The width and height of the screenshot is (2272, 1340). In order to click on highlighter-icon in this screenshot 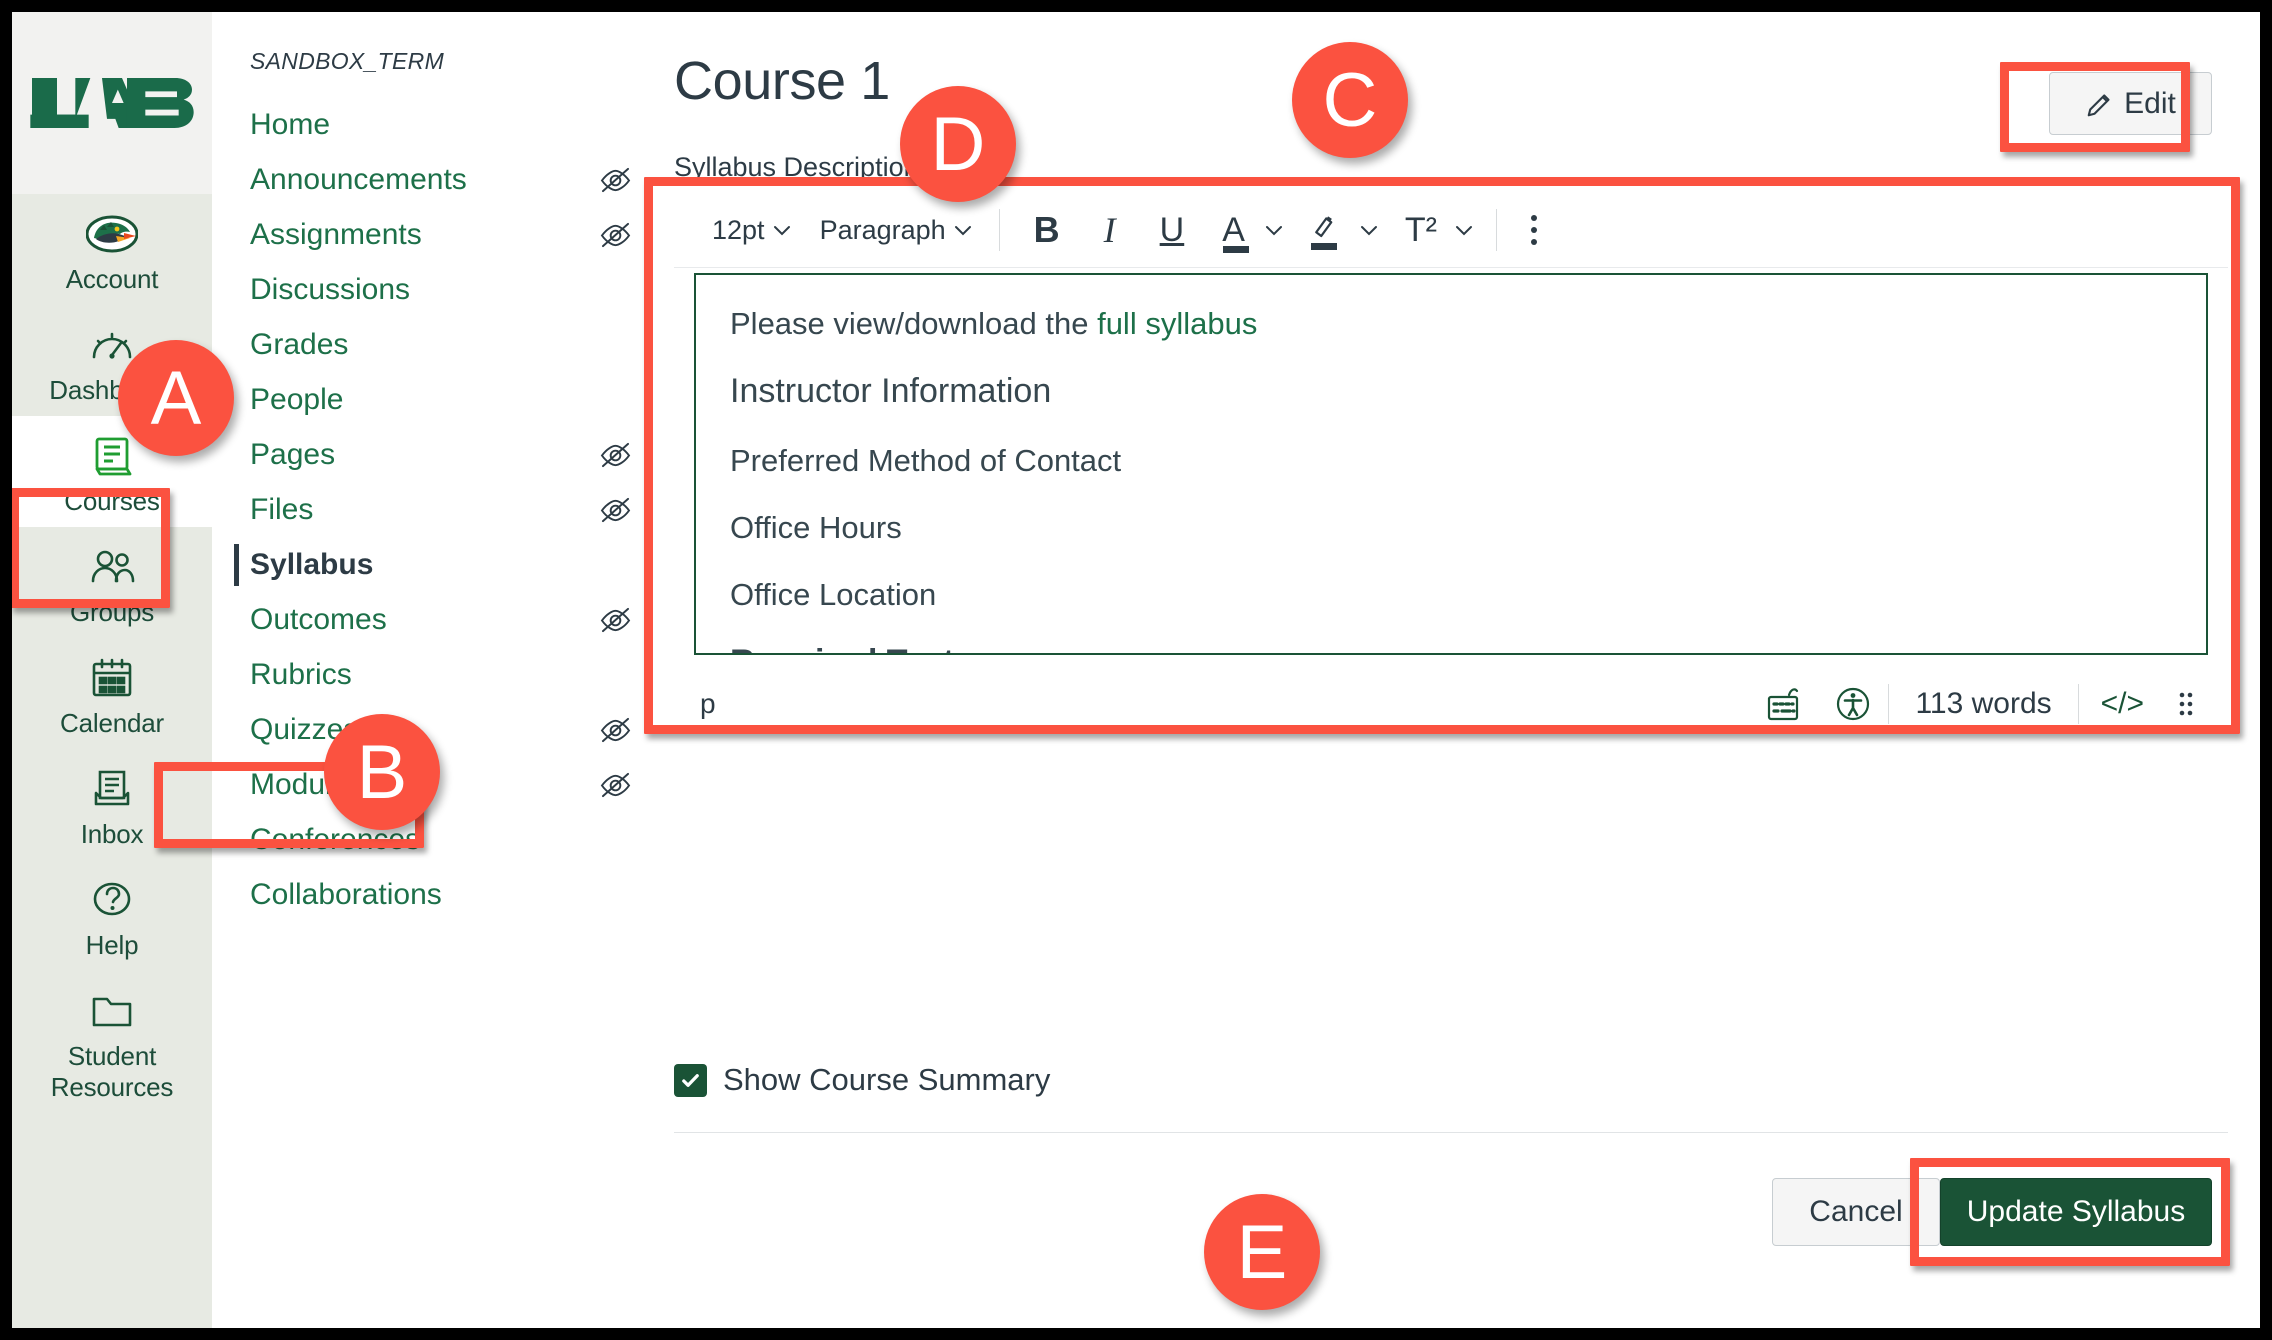, I will do `click(1324, 227)`.